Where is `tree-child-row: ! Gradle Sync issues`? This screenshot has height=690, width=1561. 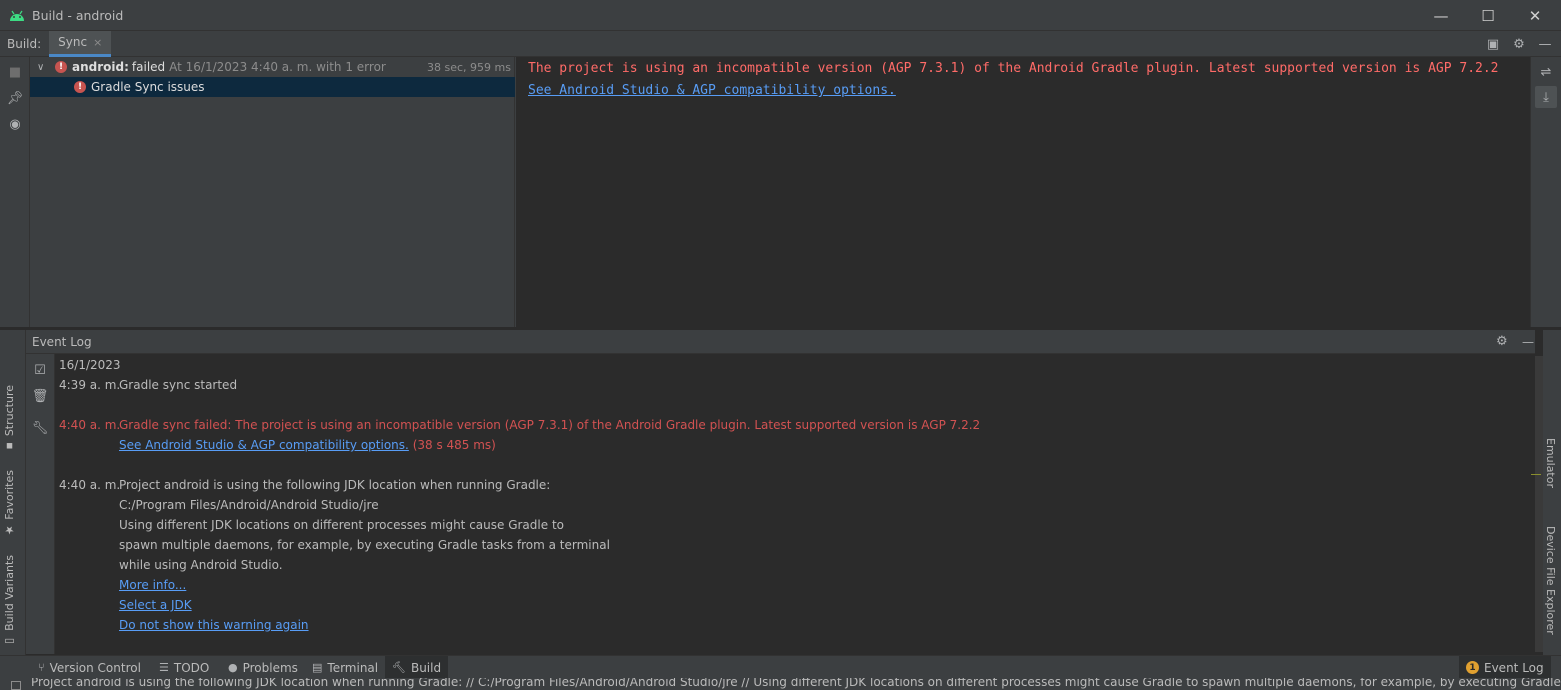 tree-child-row: ! Gradle Sync issues is located at coordinates (272, 87).